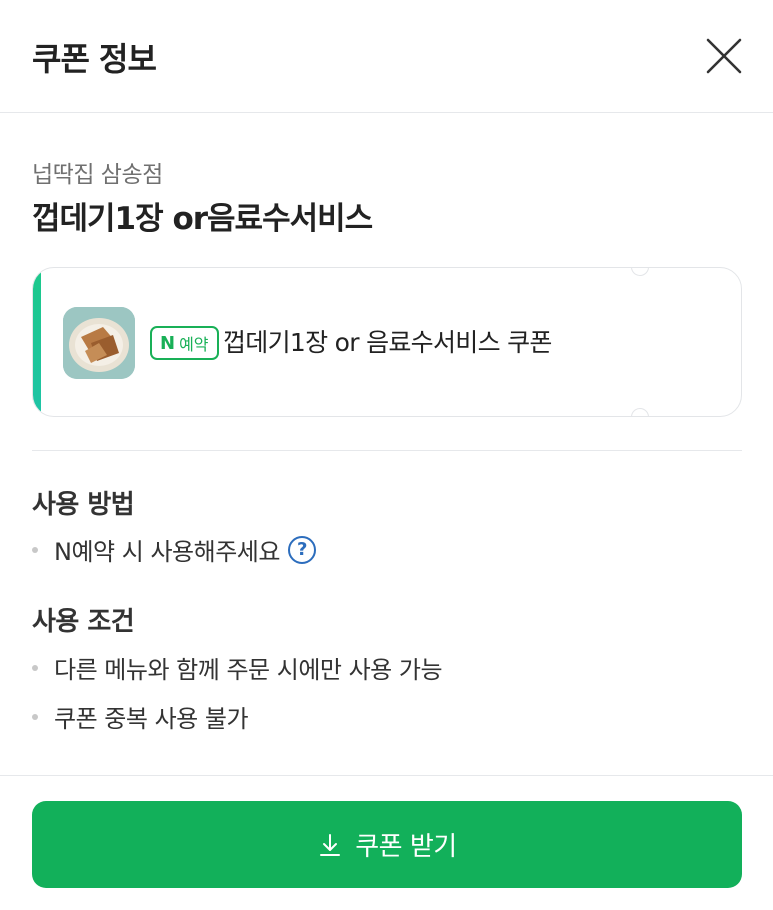 This screenshot has height=910, width=773. I want to click on download-icon, so click(330, 844).